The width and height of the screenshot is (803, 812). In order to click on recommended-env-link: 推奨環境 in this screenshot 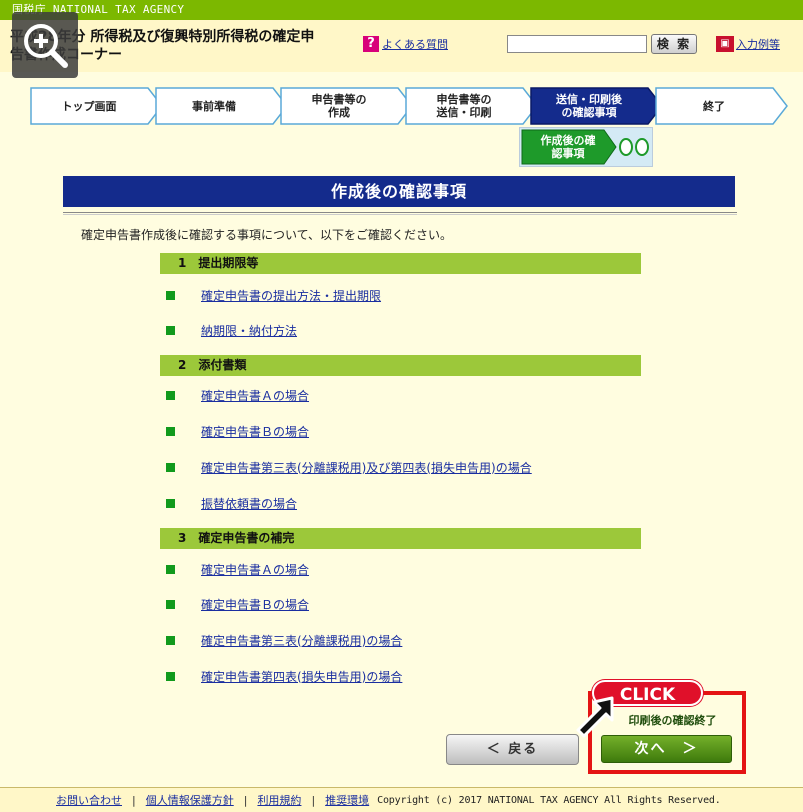, I will do `click(347, 800)`.